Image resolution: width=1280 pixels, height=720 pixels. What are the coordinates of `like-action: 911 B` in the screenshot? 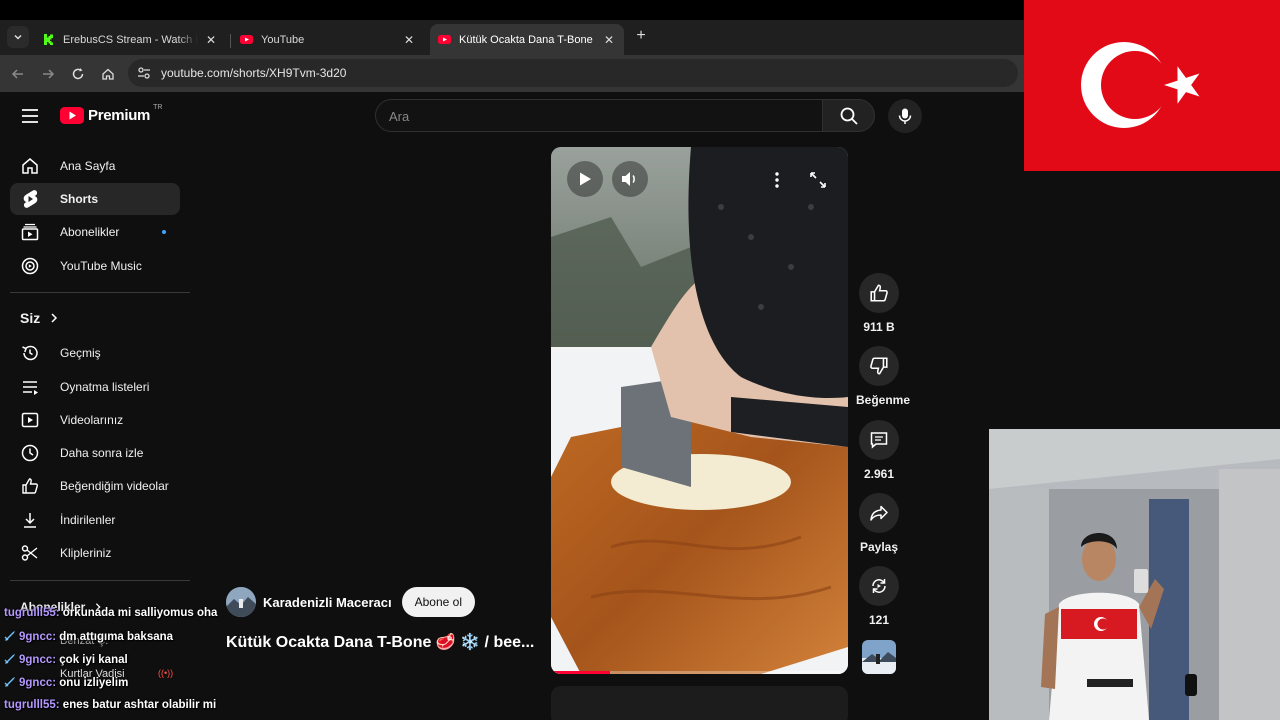 It's located at (879, 303).